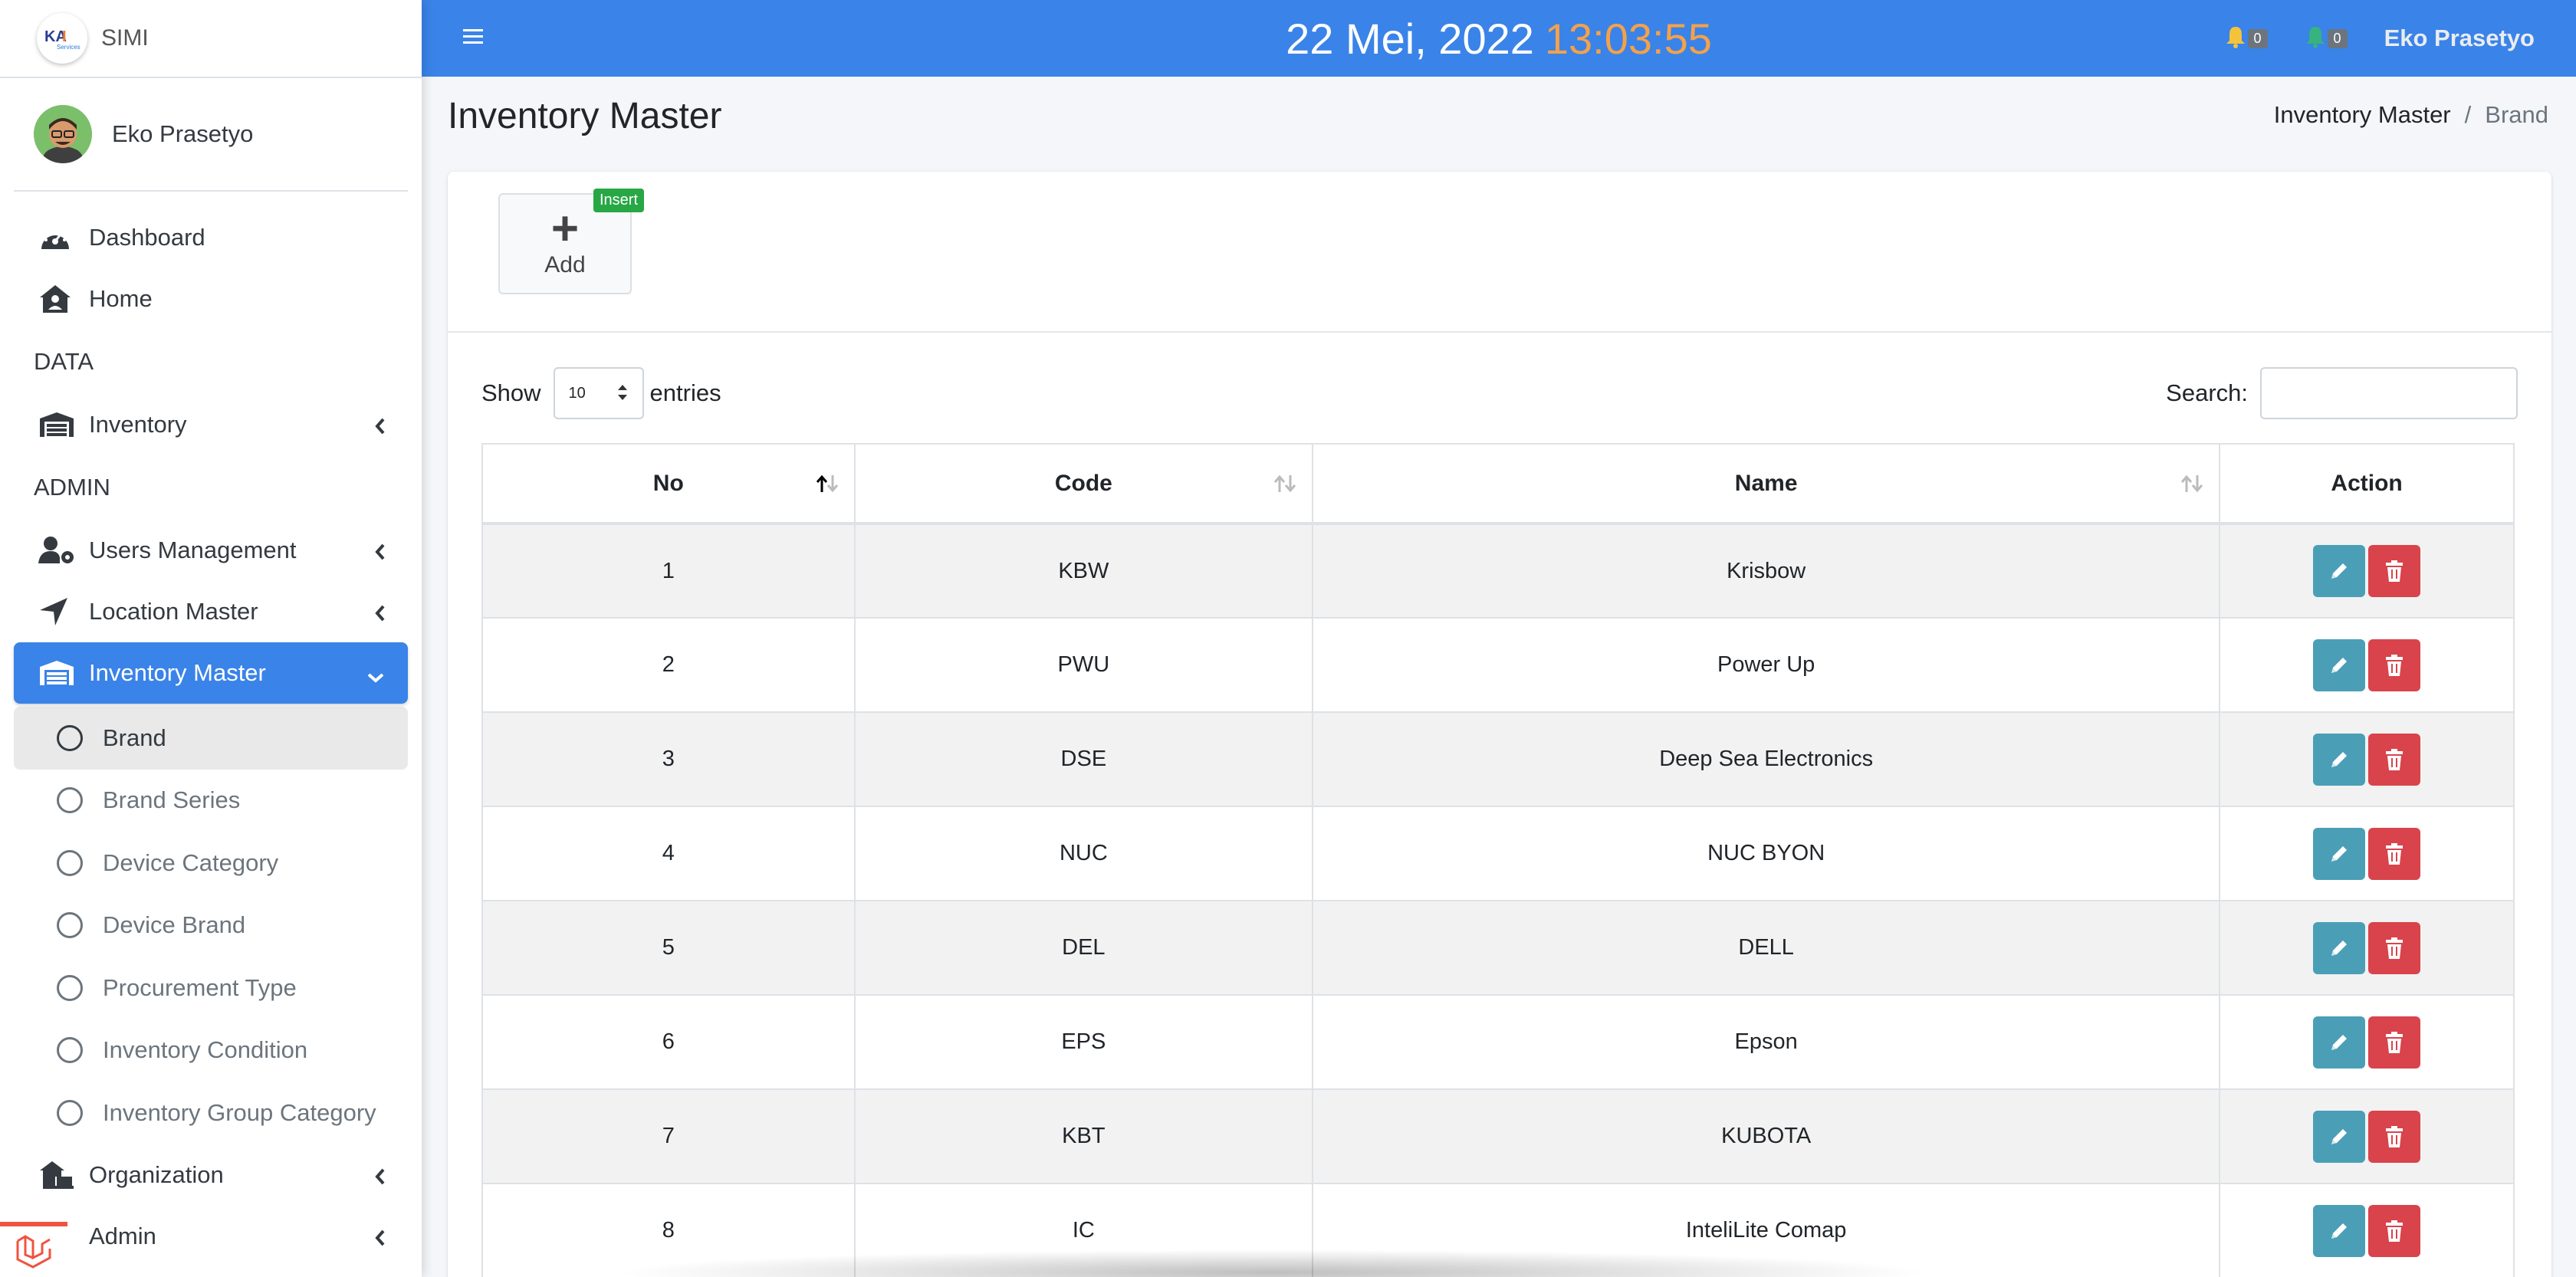 The image size is (2576, 1277). What do you see at coordinates (577, 393) in the screenshot?
I see `entries-value: 10` at bounding box center [577, 393].